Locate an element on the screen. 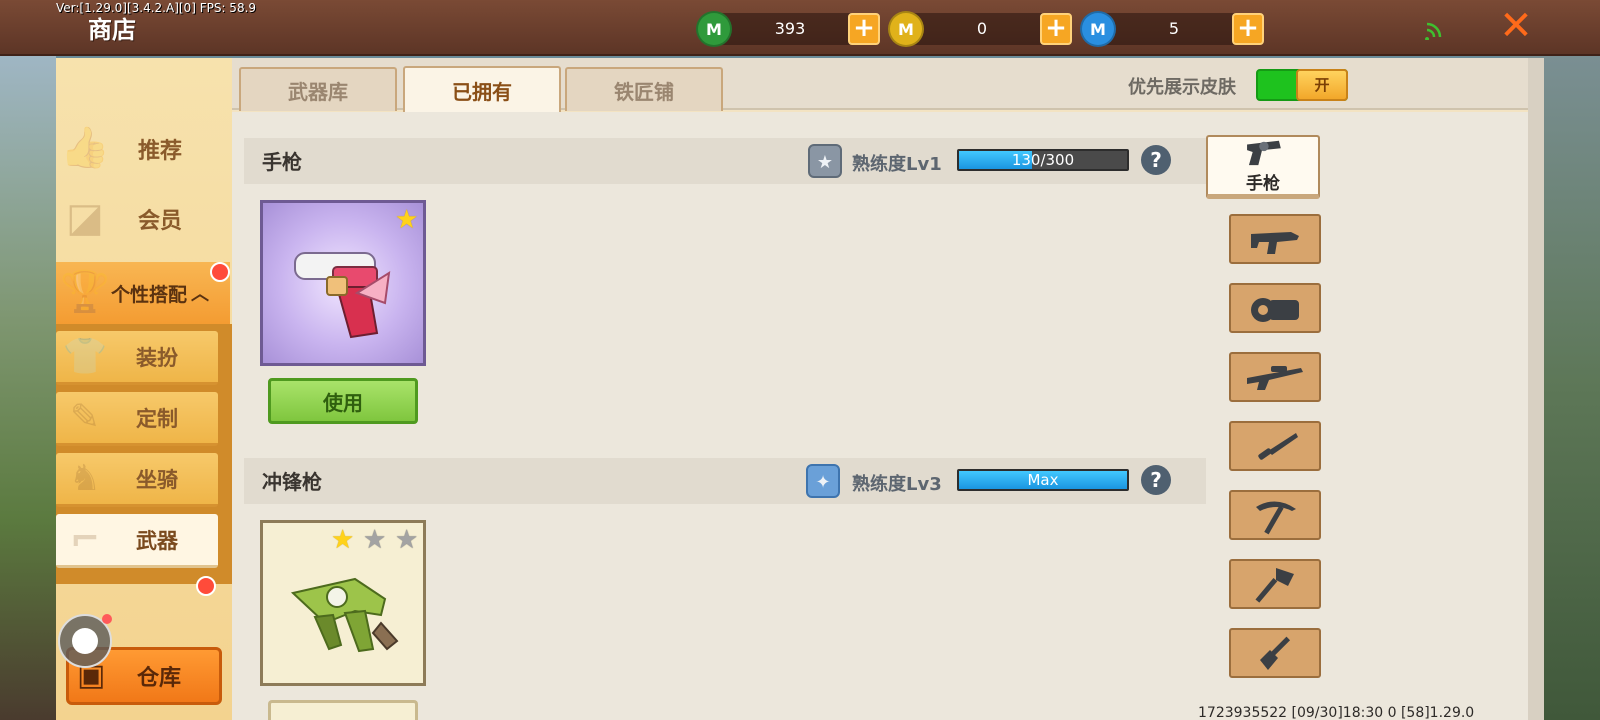 Image resolution: width=1600 pixels, height=720 pixels. axe-icon is located at coordinates (1274, 585).